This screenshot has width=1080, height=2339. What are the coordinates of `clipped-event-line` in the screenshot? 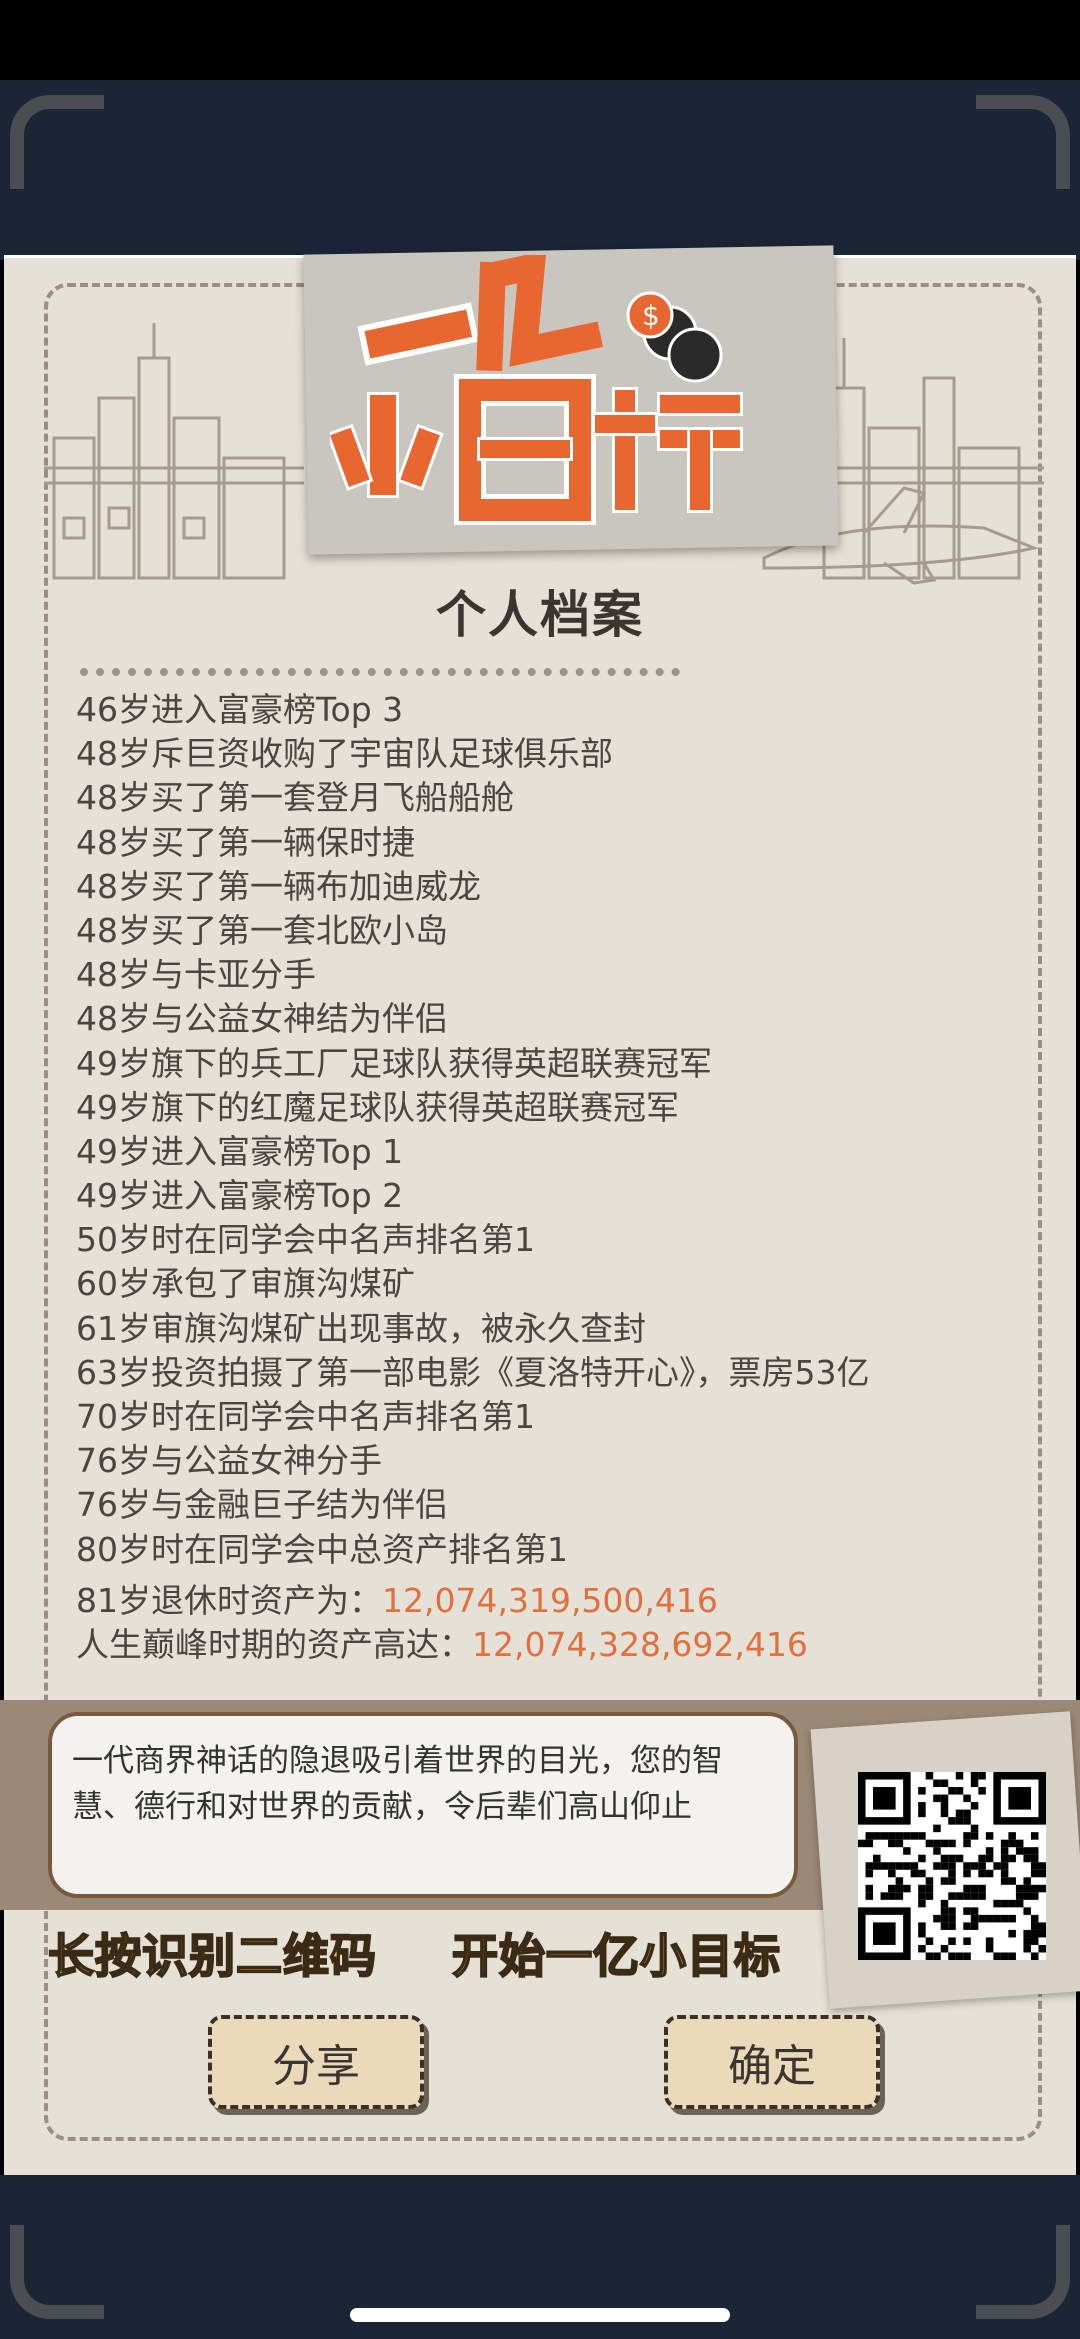 It's located at (380, 678).